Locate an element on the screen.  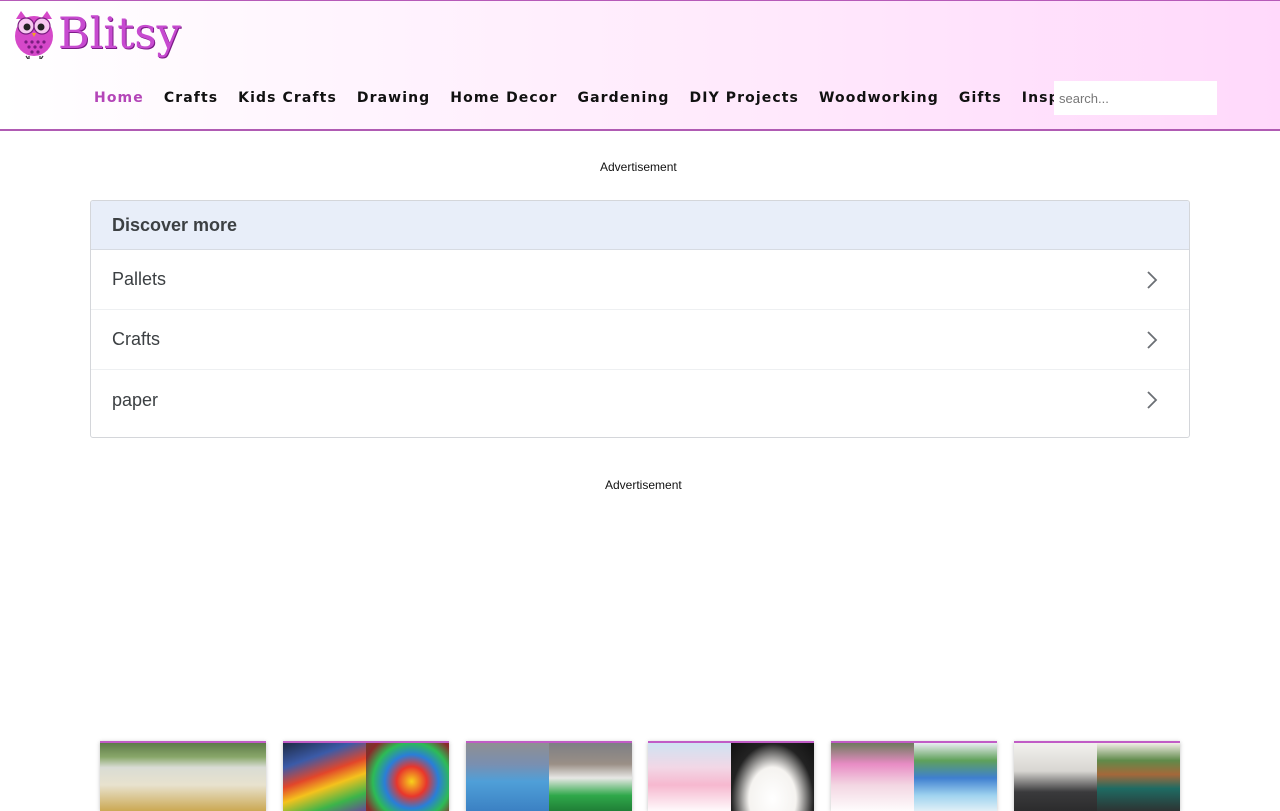
advertisement-label-bottom: Advertisement is located at coordinates (643, 485).